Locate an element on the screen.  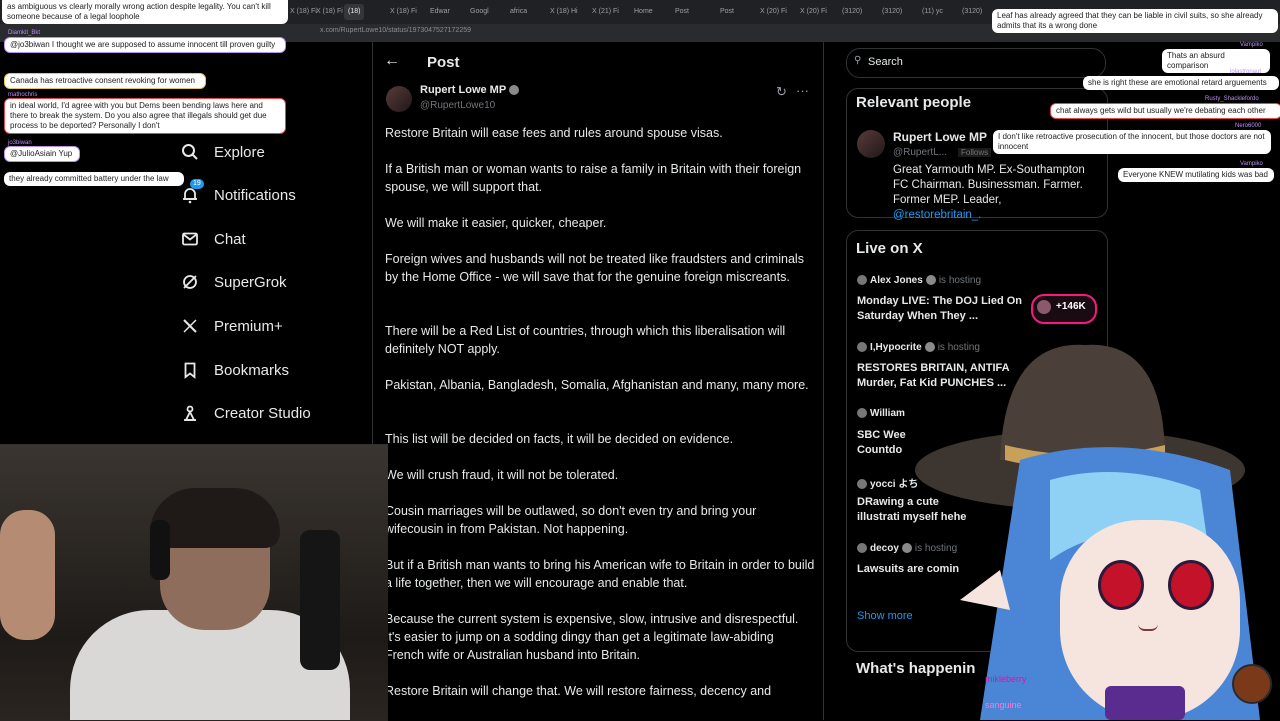
bio-link: @restorebritain_. is located at coordinates (937, 215).